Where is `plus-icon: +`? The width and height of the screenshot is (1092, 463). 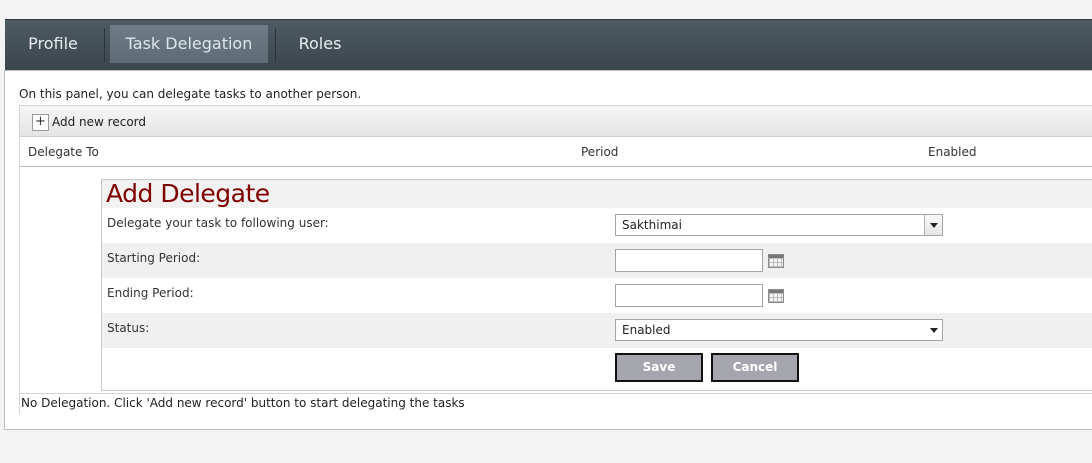 plus-icon: + is located at coordinates (40, 122).